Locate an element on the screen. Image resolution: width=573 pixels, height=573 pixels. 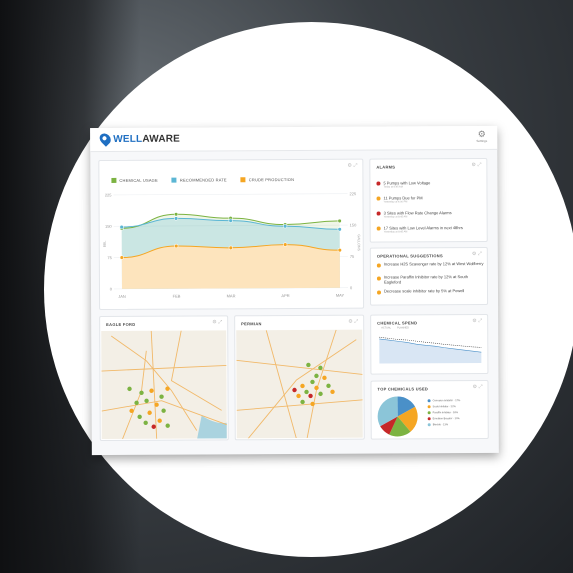
pie-legend-item: Biocide - 13% is located at coordinates (444, 424).